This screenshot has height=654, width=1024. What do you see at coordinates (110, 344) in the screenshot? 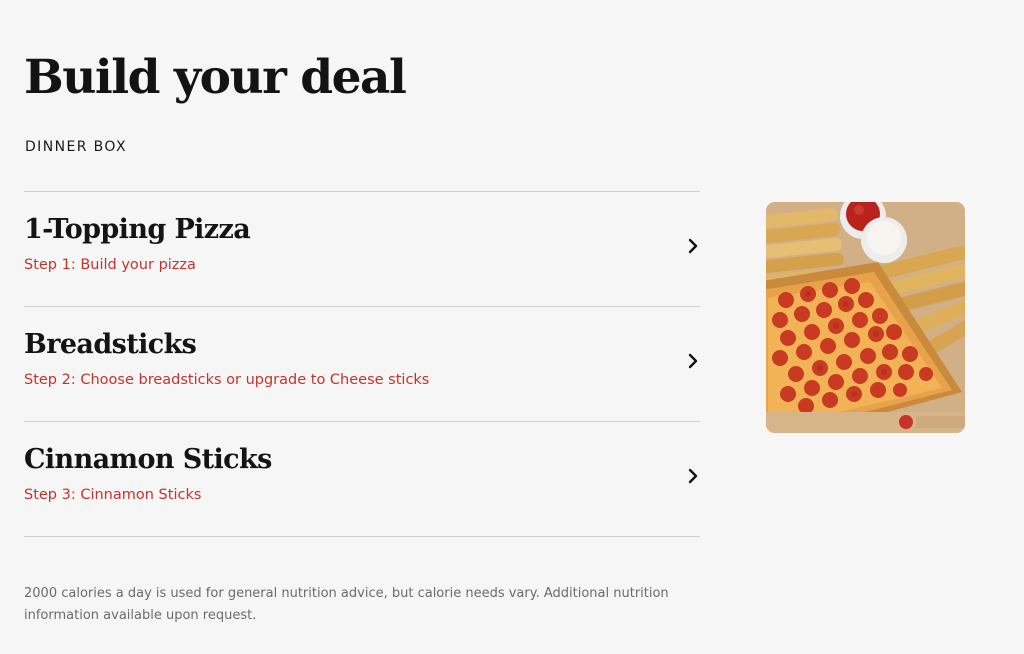
I see `step-title: Breadsticks` at bounding box center [110, 344].